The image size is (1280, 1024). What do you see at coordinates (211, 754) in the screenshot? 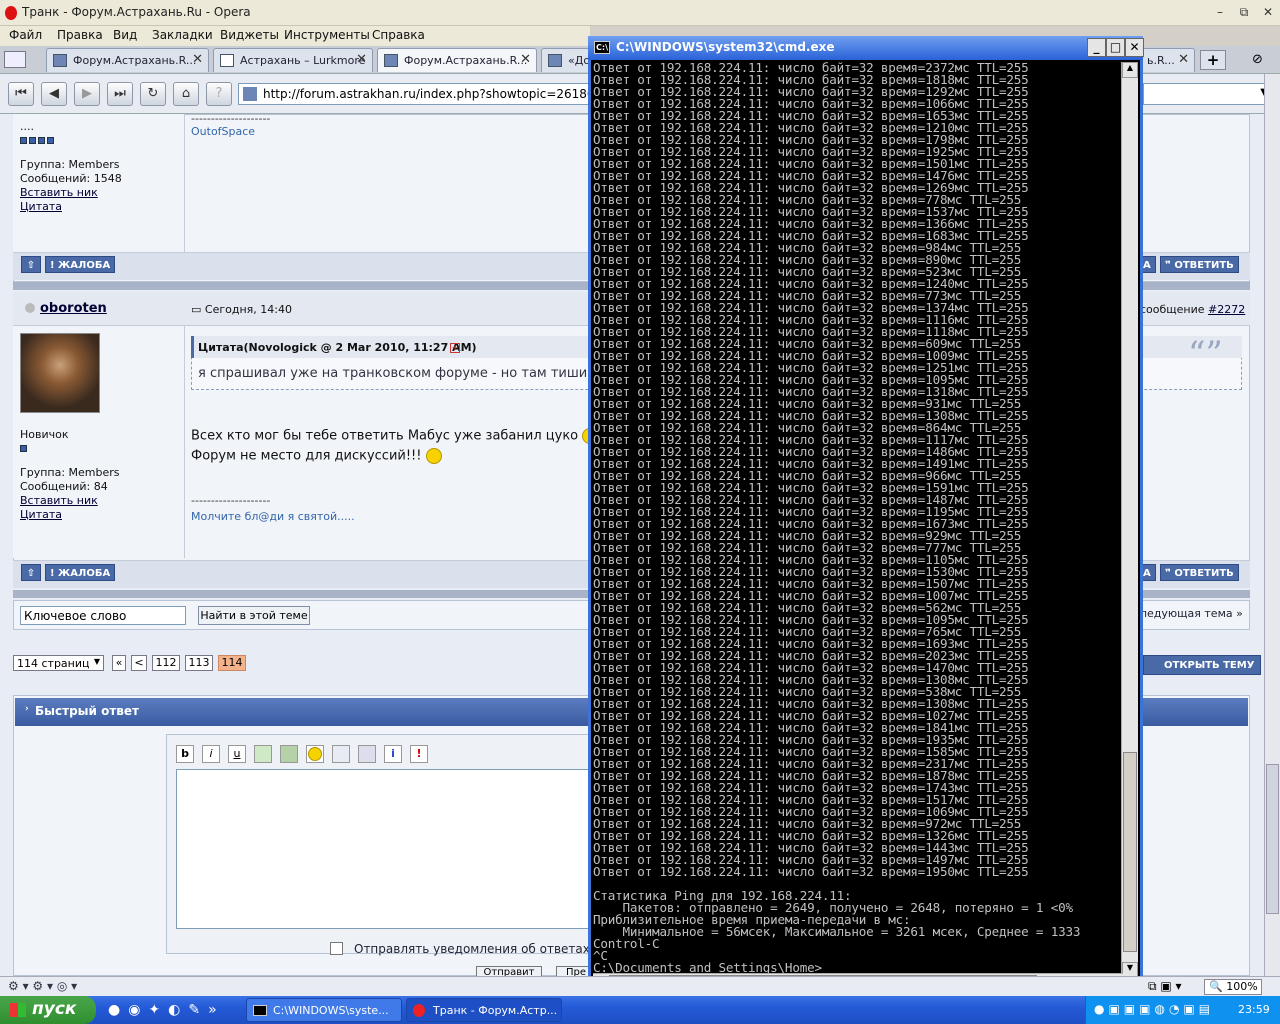
I see `italic-icon: i` at bounding box center [211, 754].